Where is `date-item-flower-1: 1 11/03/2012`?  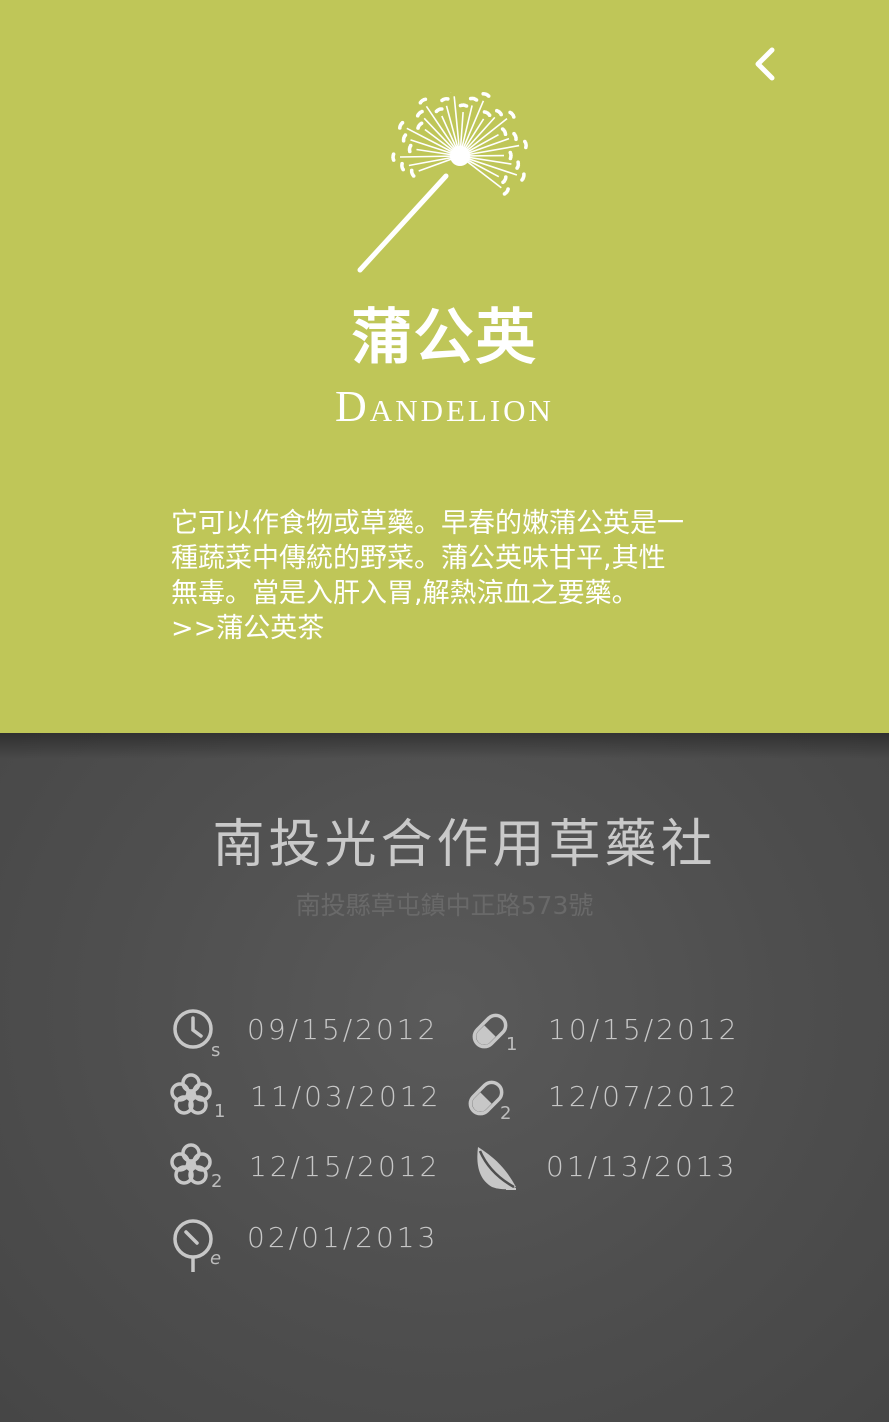 date-item-flower-1: 1 11/03/2012 is located at coordinates (304, 1098).